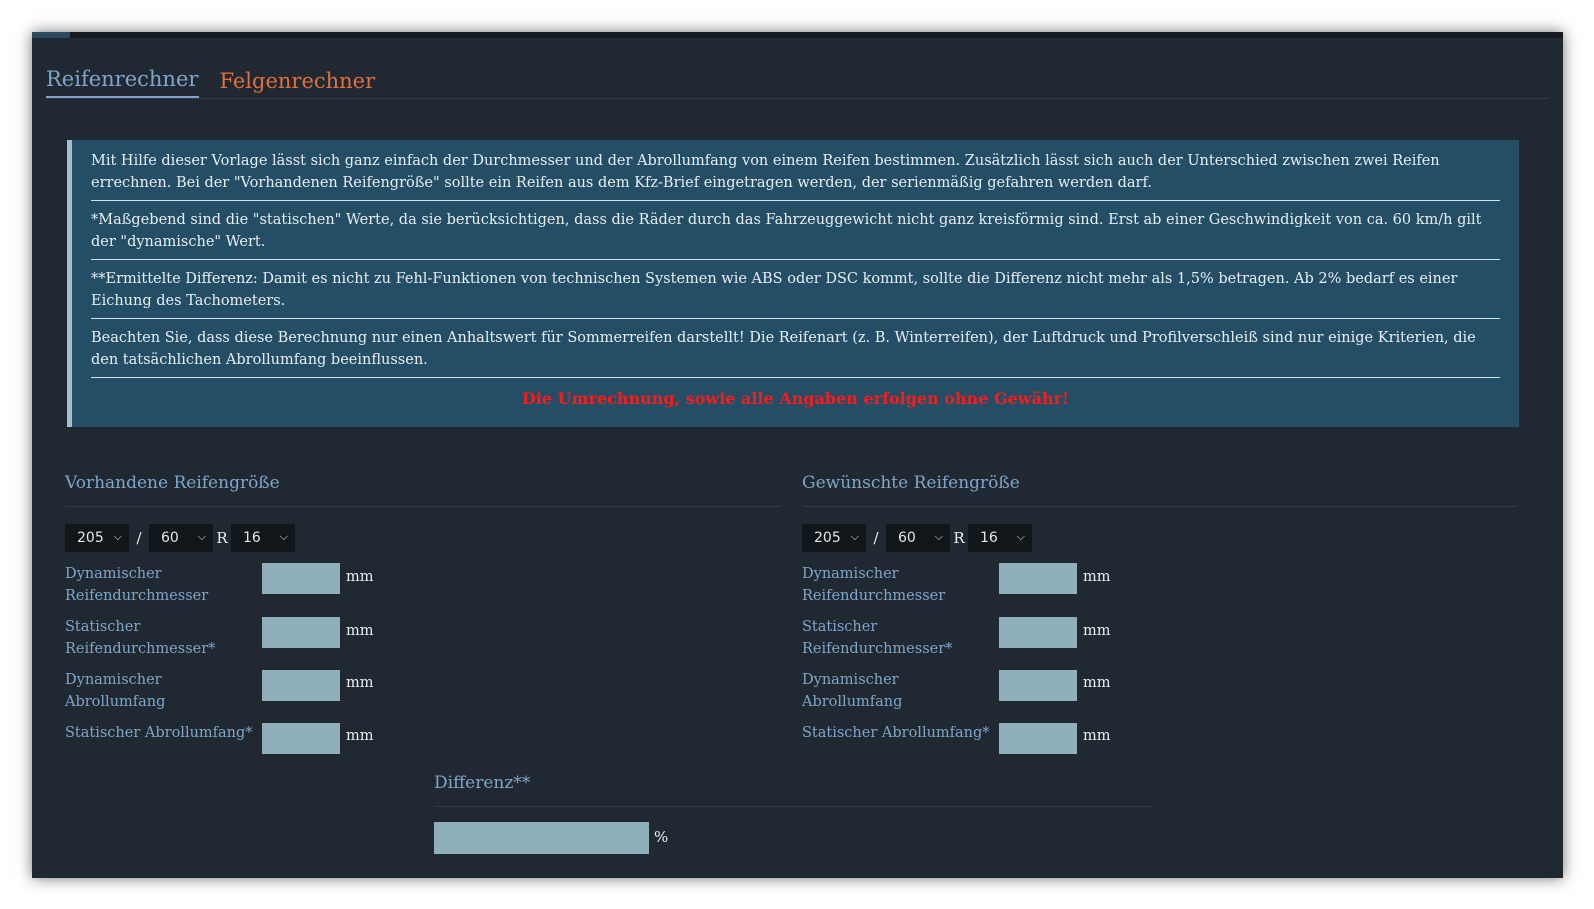 The width and height of the screenshot is (1594, 909). What do you see at coordinates (1038, 685) in the screenshot?
I see `desired-dynamic-circumference-field` at bounding box center [1038, 685].